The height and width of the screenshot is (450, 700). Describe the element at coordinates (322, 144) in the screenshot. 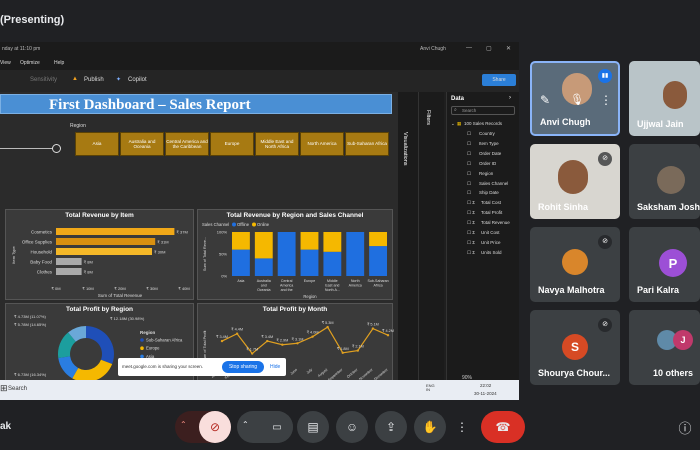

I see `region-button-north-america: North America` at that location.